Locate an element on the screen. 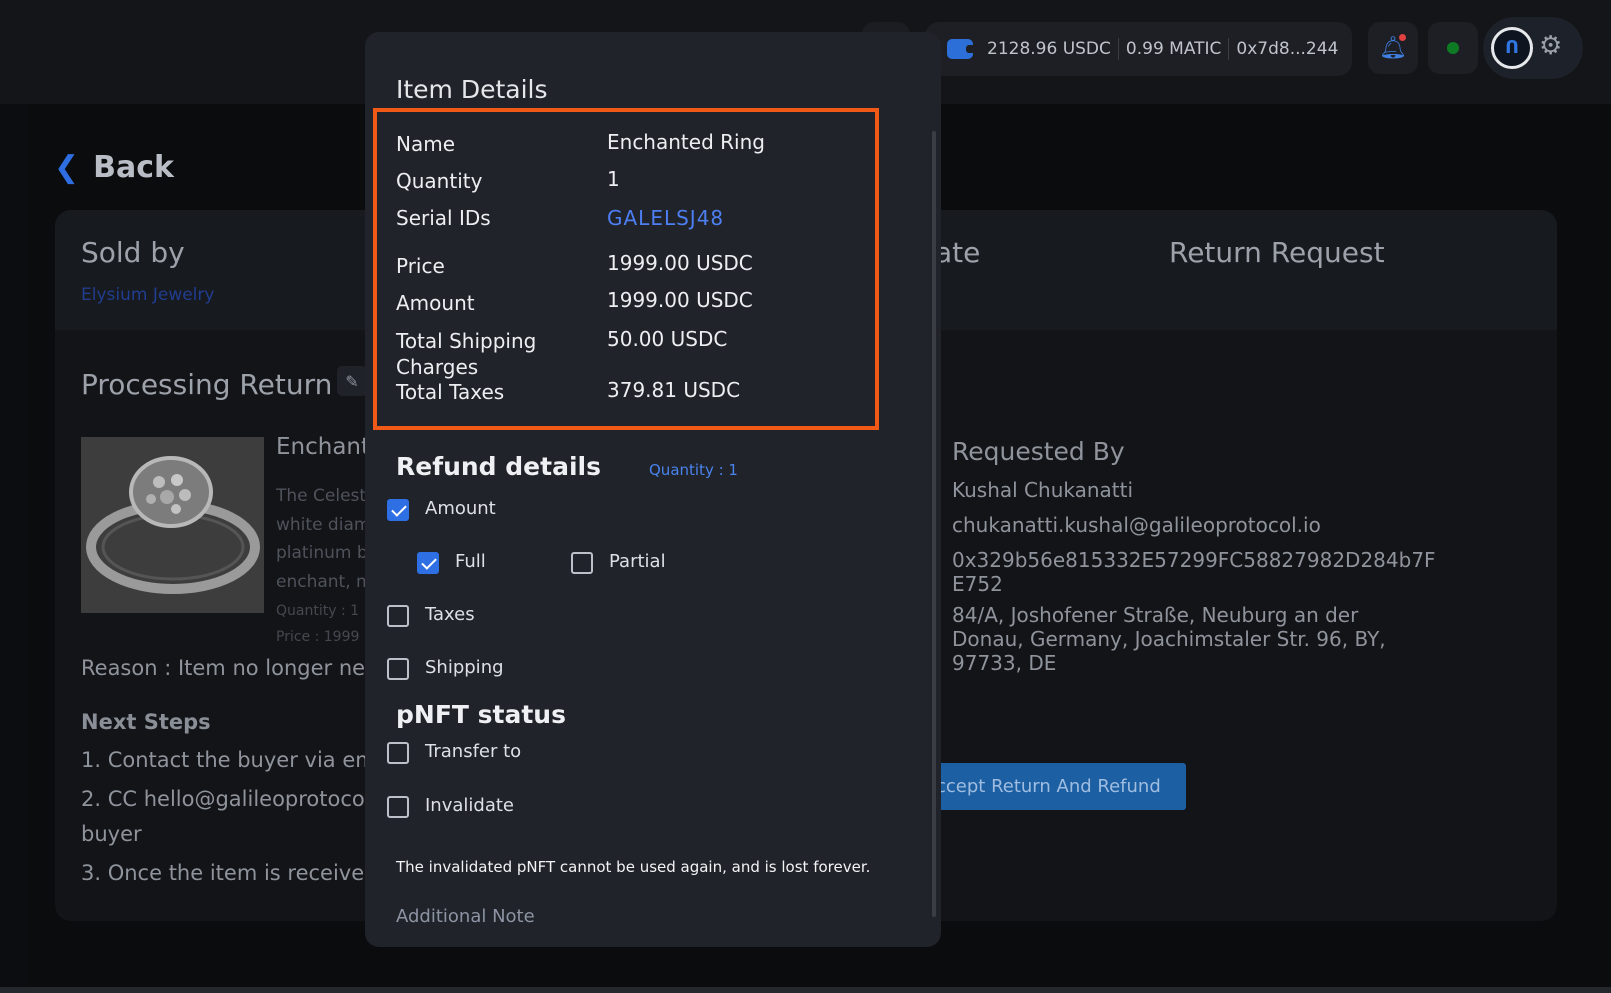 This screenshot has height=993, width=1611. product-image is located at coordinates (172, 525).